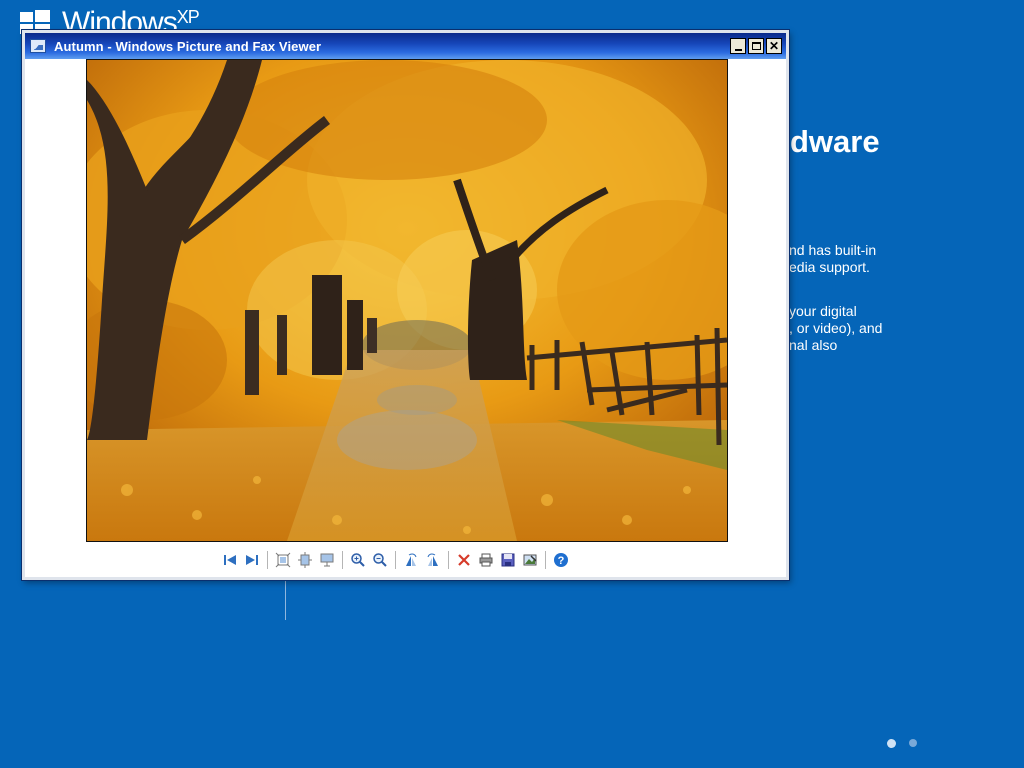 The width and height of the screenshot is (1024, 768). Describe the element at coordinates (738, 46) in the screenshot. I see `minimize-button` at that location.